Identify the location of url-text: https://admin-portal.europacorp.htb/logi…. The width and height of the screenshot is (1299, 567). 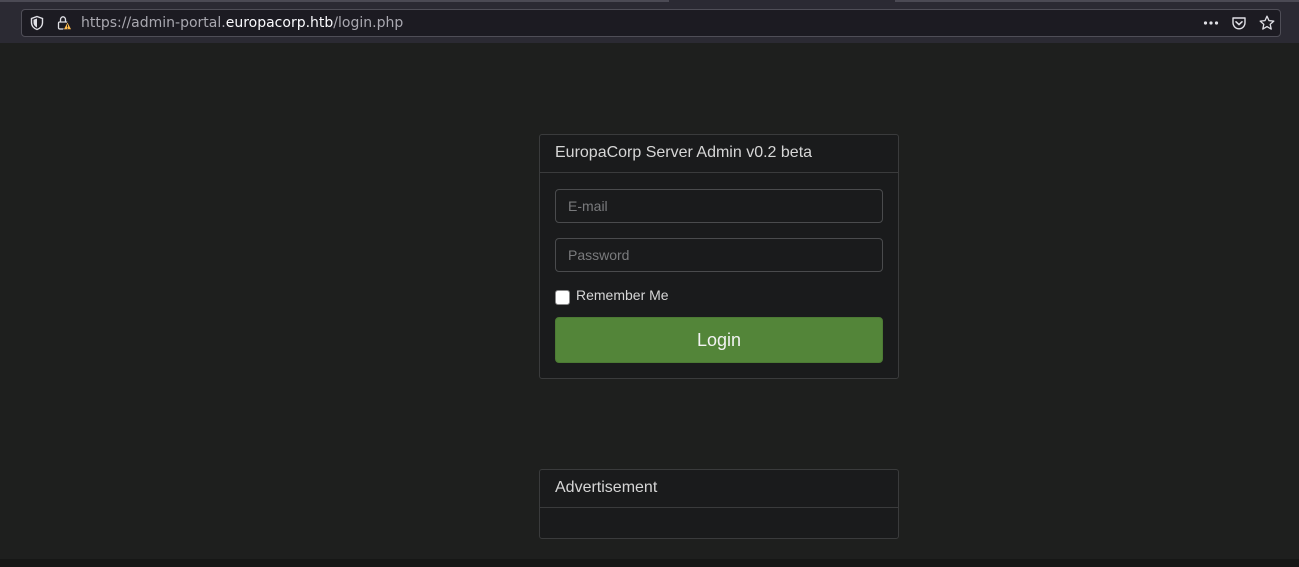
(242, 23).